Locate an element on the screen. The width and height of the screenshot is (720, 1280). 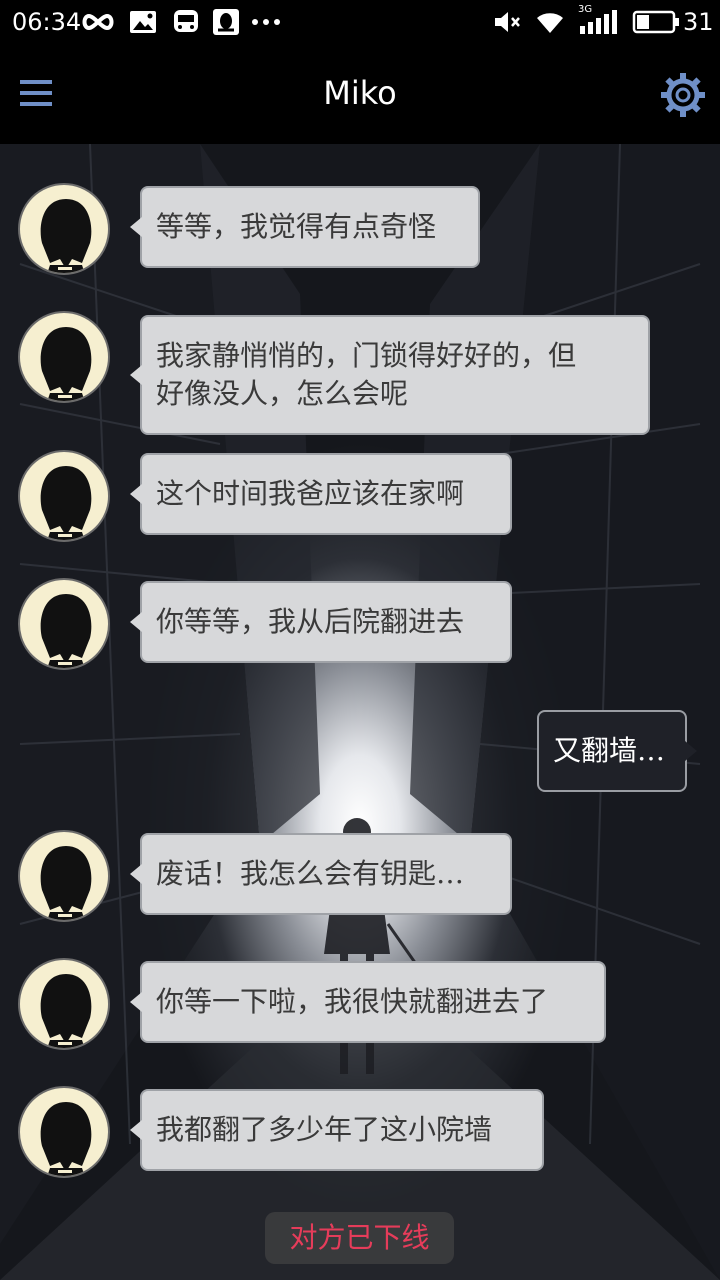
message-bubble-incoming: 你等等，我从后院翻进去 is located at coordinates (321, 622).